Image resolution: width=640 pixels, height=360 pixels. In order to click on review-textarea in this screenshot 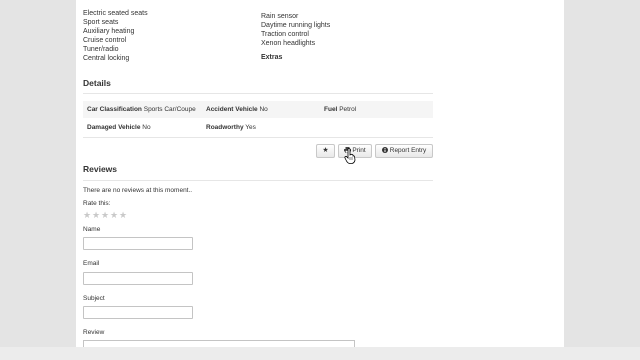, I will do `click(219, 343)`.